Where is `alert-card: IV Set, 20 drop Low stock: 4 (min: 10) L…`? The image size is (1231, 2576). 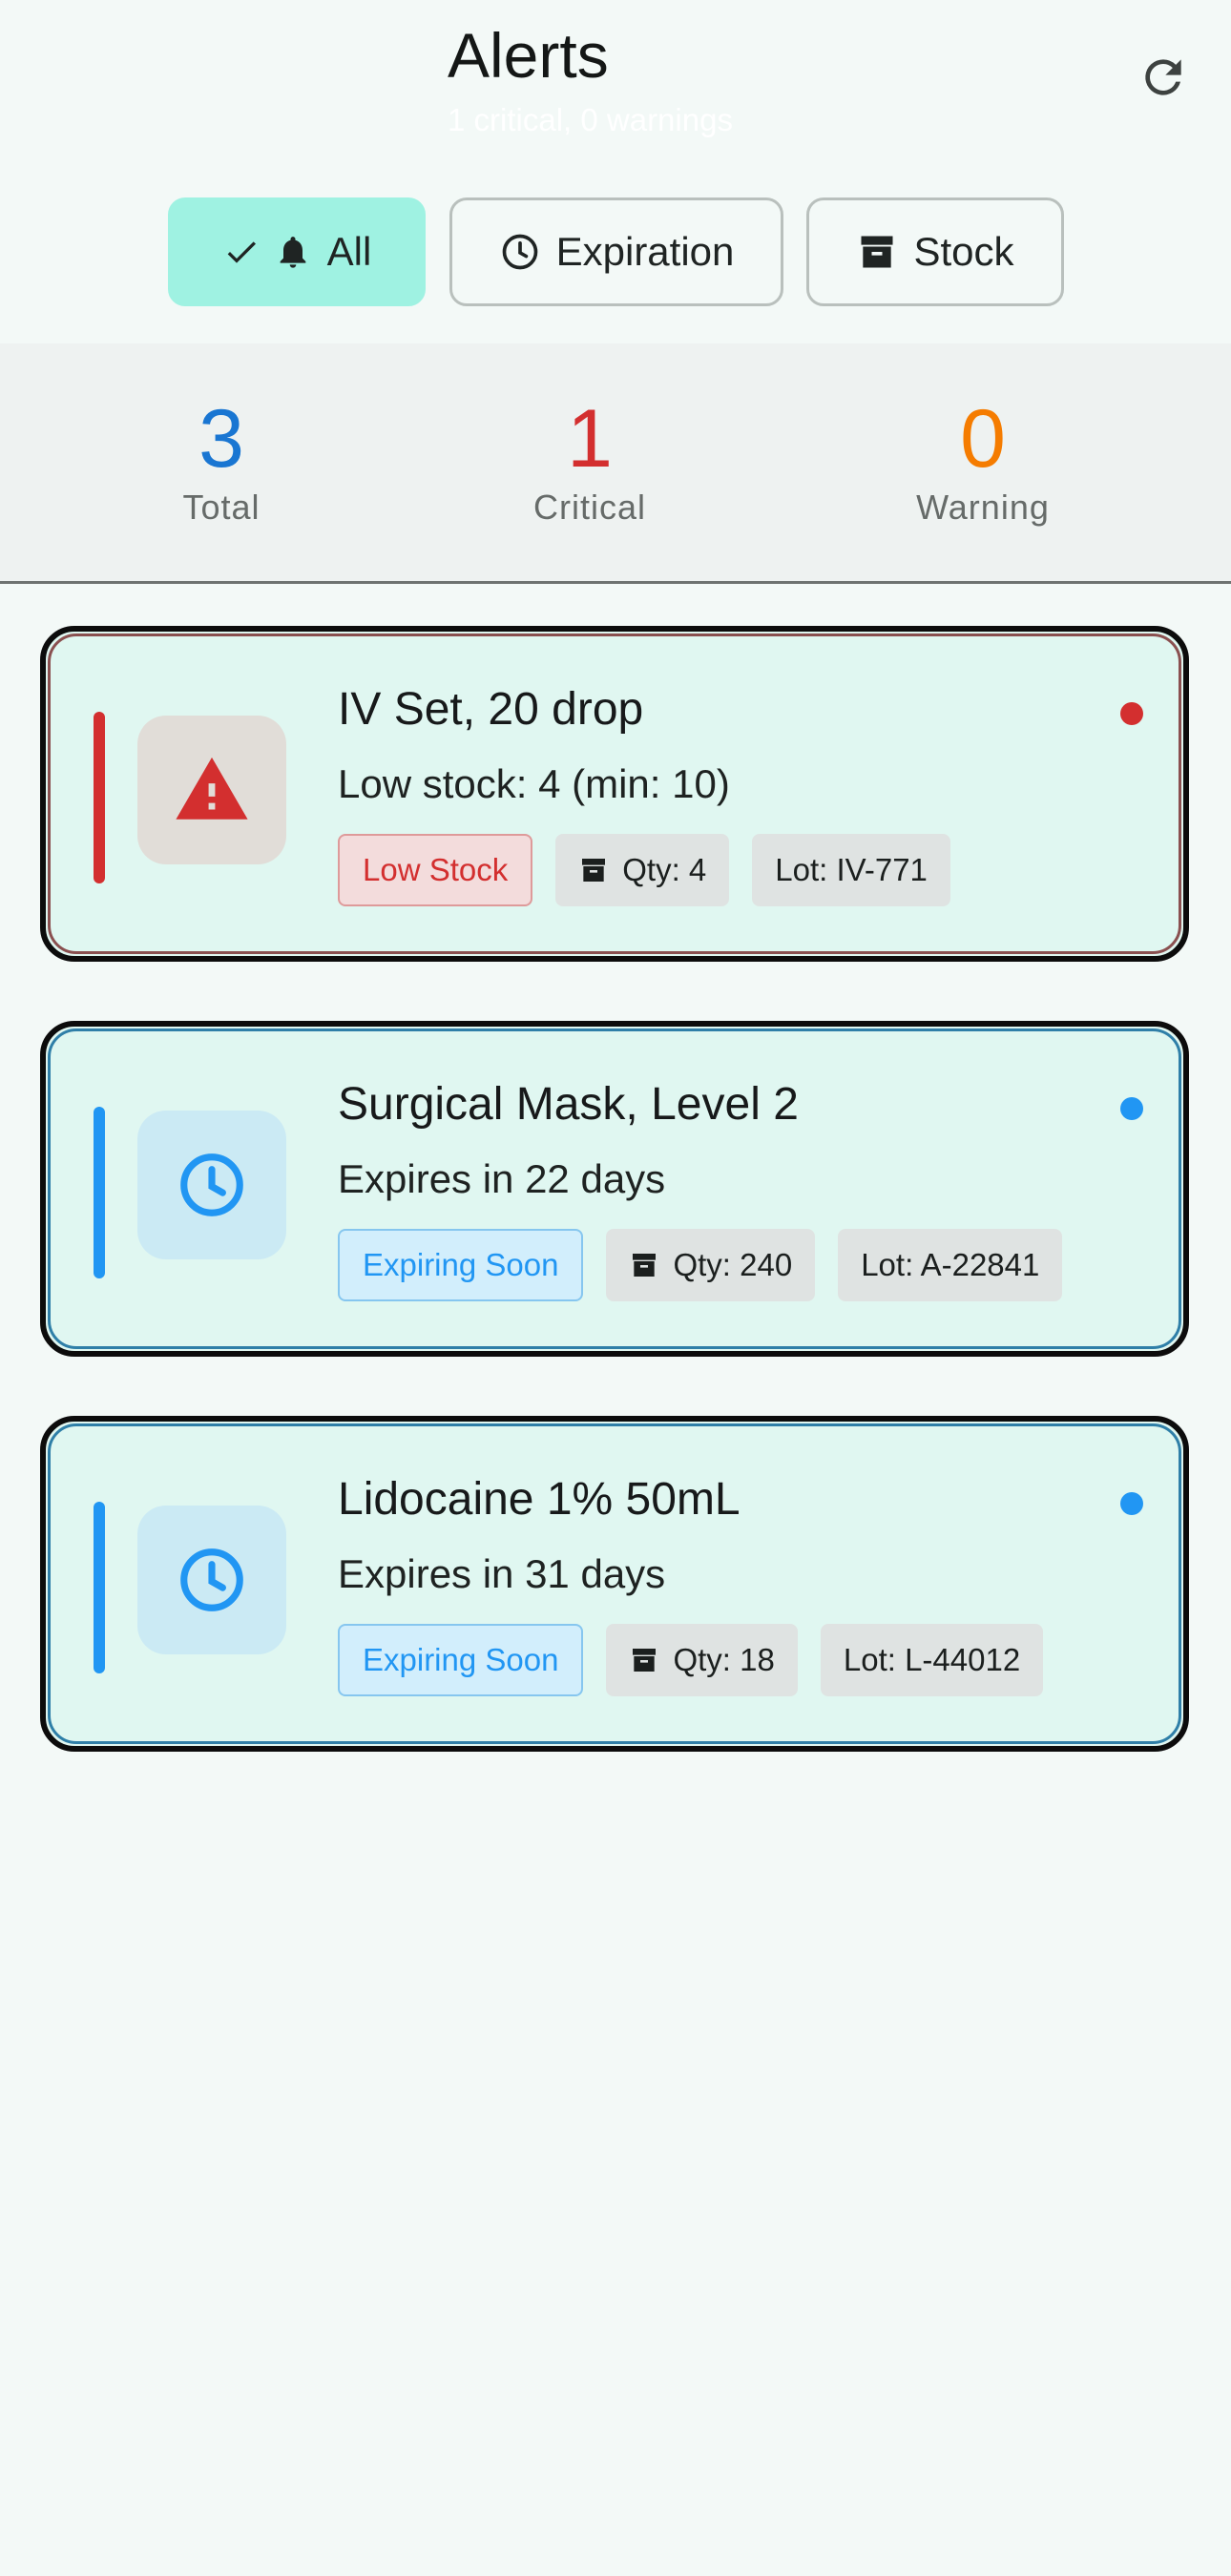
alert-card: IV Set, 20 drop Low stock: 4 (min: 10) L… is located at coordinates (614, 794).